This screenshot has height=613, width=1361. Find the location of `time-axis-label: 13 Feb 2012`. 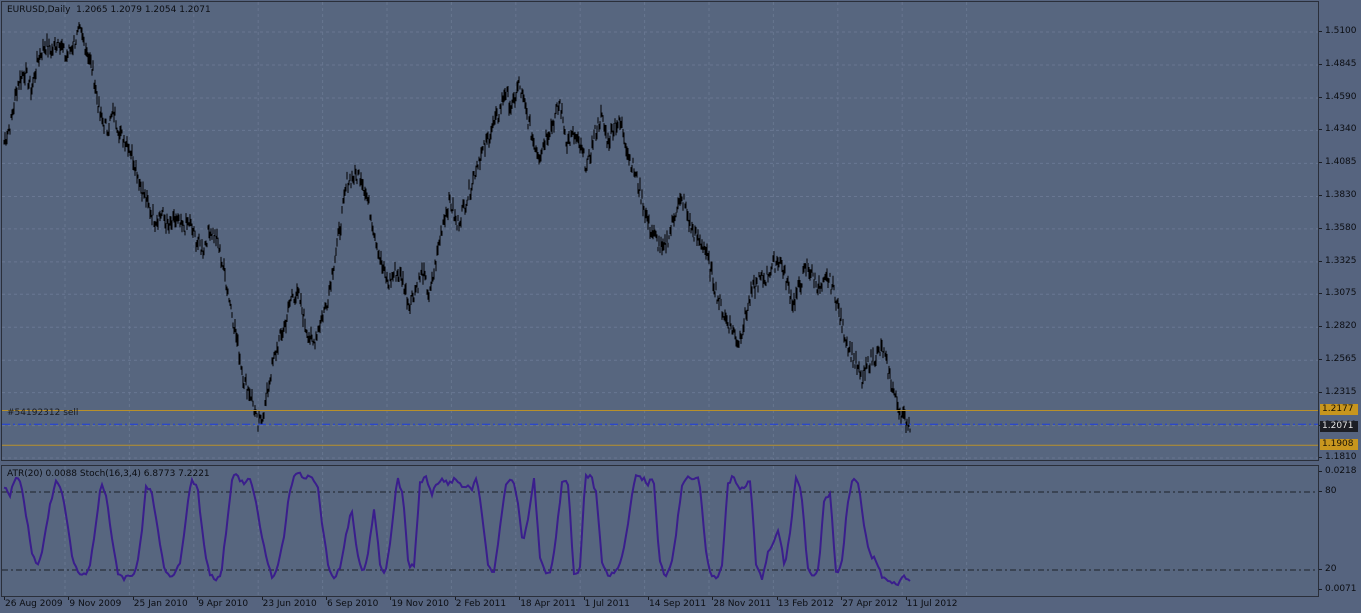

time-axis-label: 13 Feb 2012 is located at coordinates (805, 604).